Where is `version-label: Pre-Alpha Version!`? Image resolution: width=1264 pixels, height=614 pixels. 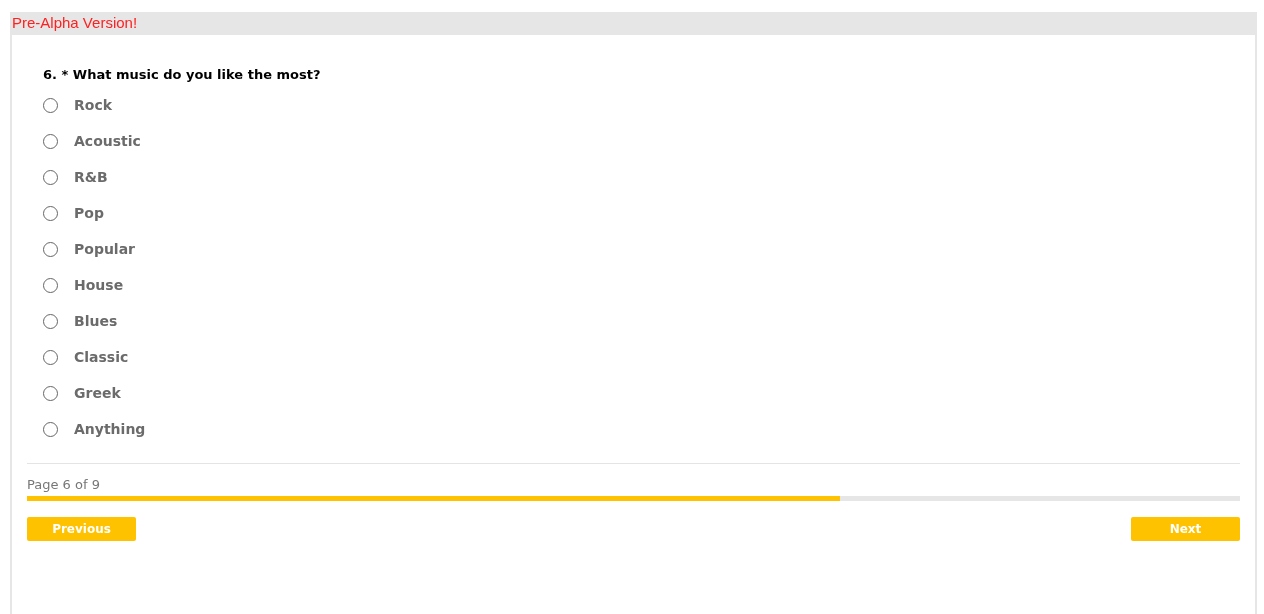 version-label: Pre-Alpha Version! is located at coordinates (75, 23).